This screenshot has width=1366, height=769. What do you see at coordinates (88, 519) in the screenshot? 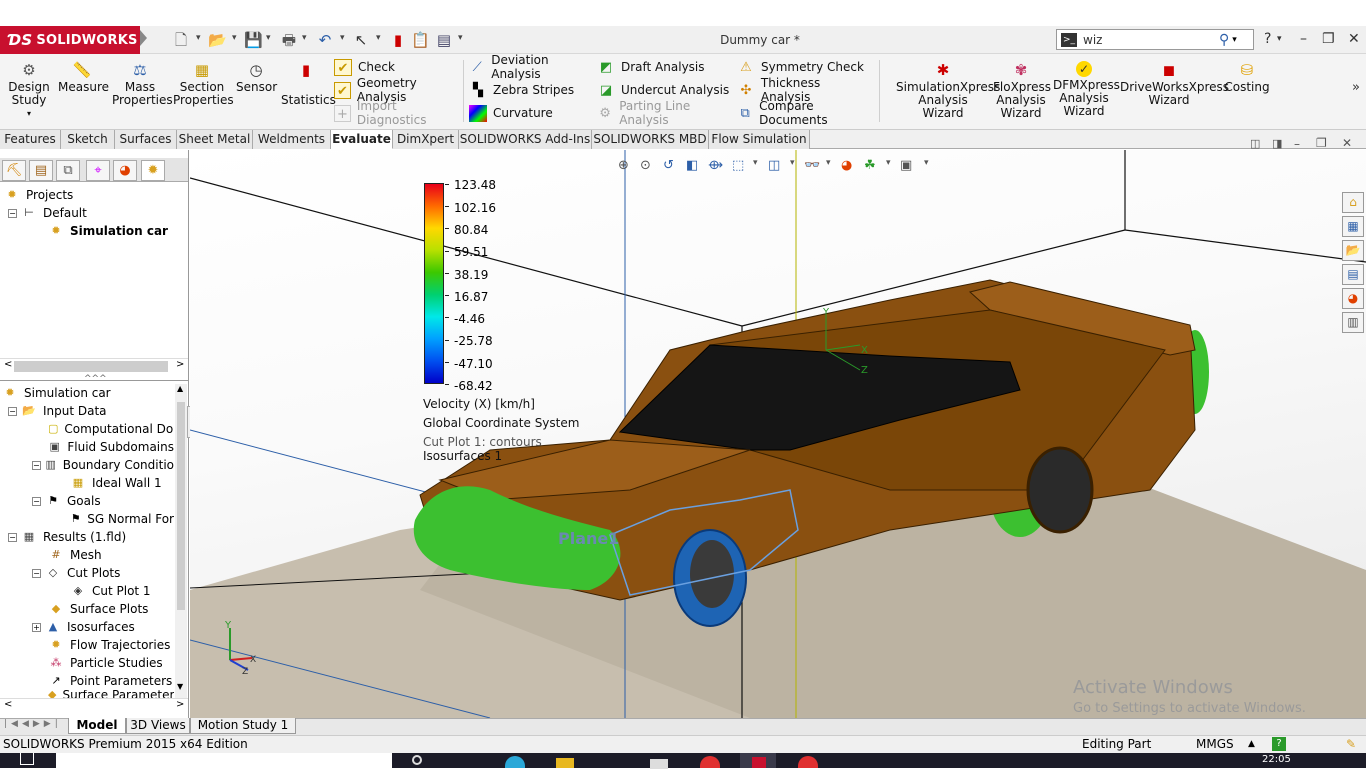
I see `tree-sg-normal-force: ⚑ SG Normal For` at bounding box center [88, 519].